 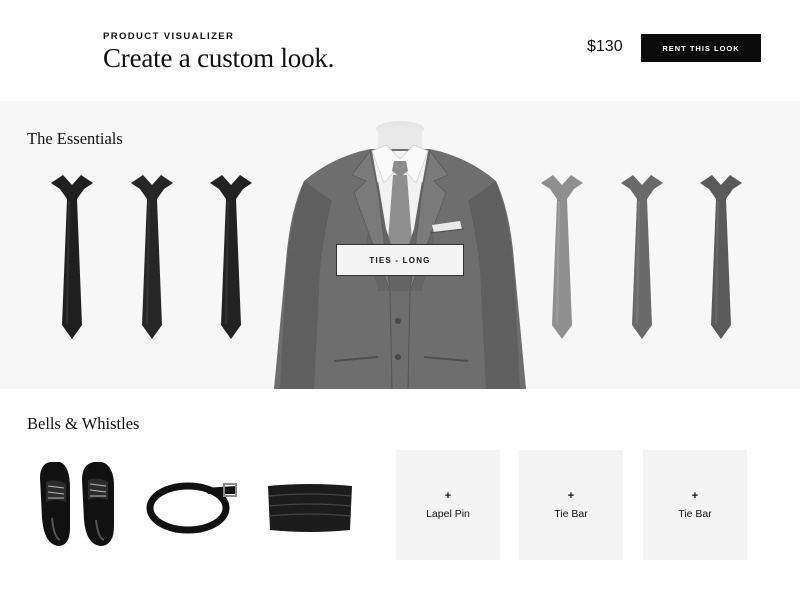 I want to click on page-title: Create a custom look., so click(x=219, y=58).